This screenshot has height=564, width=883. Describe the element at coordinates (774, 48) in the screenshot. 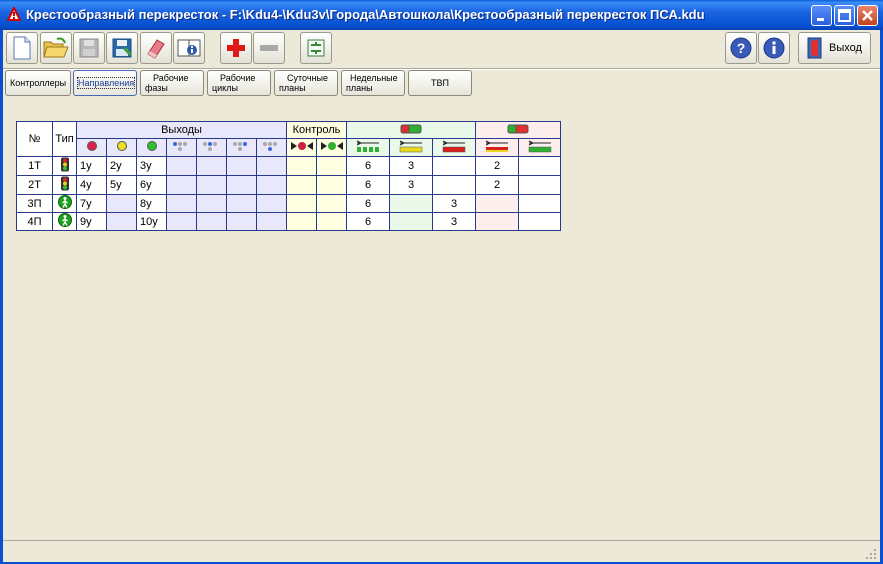

I see `info-button` at that location.